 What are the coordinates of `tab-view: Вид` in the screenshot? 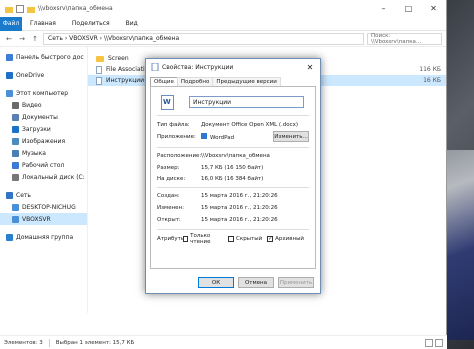 It's located at (132, 23).